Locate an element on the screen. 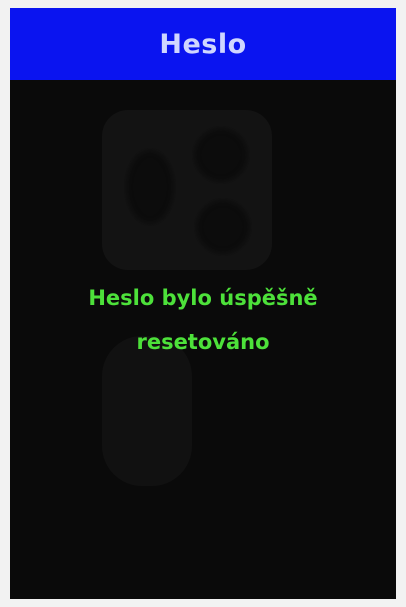  title-bar: Heslo is located at coordinates (203, 44).